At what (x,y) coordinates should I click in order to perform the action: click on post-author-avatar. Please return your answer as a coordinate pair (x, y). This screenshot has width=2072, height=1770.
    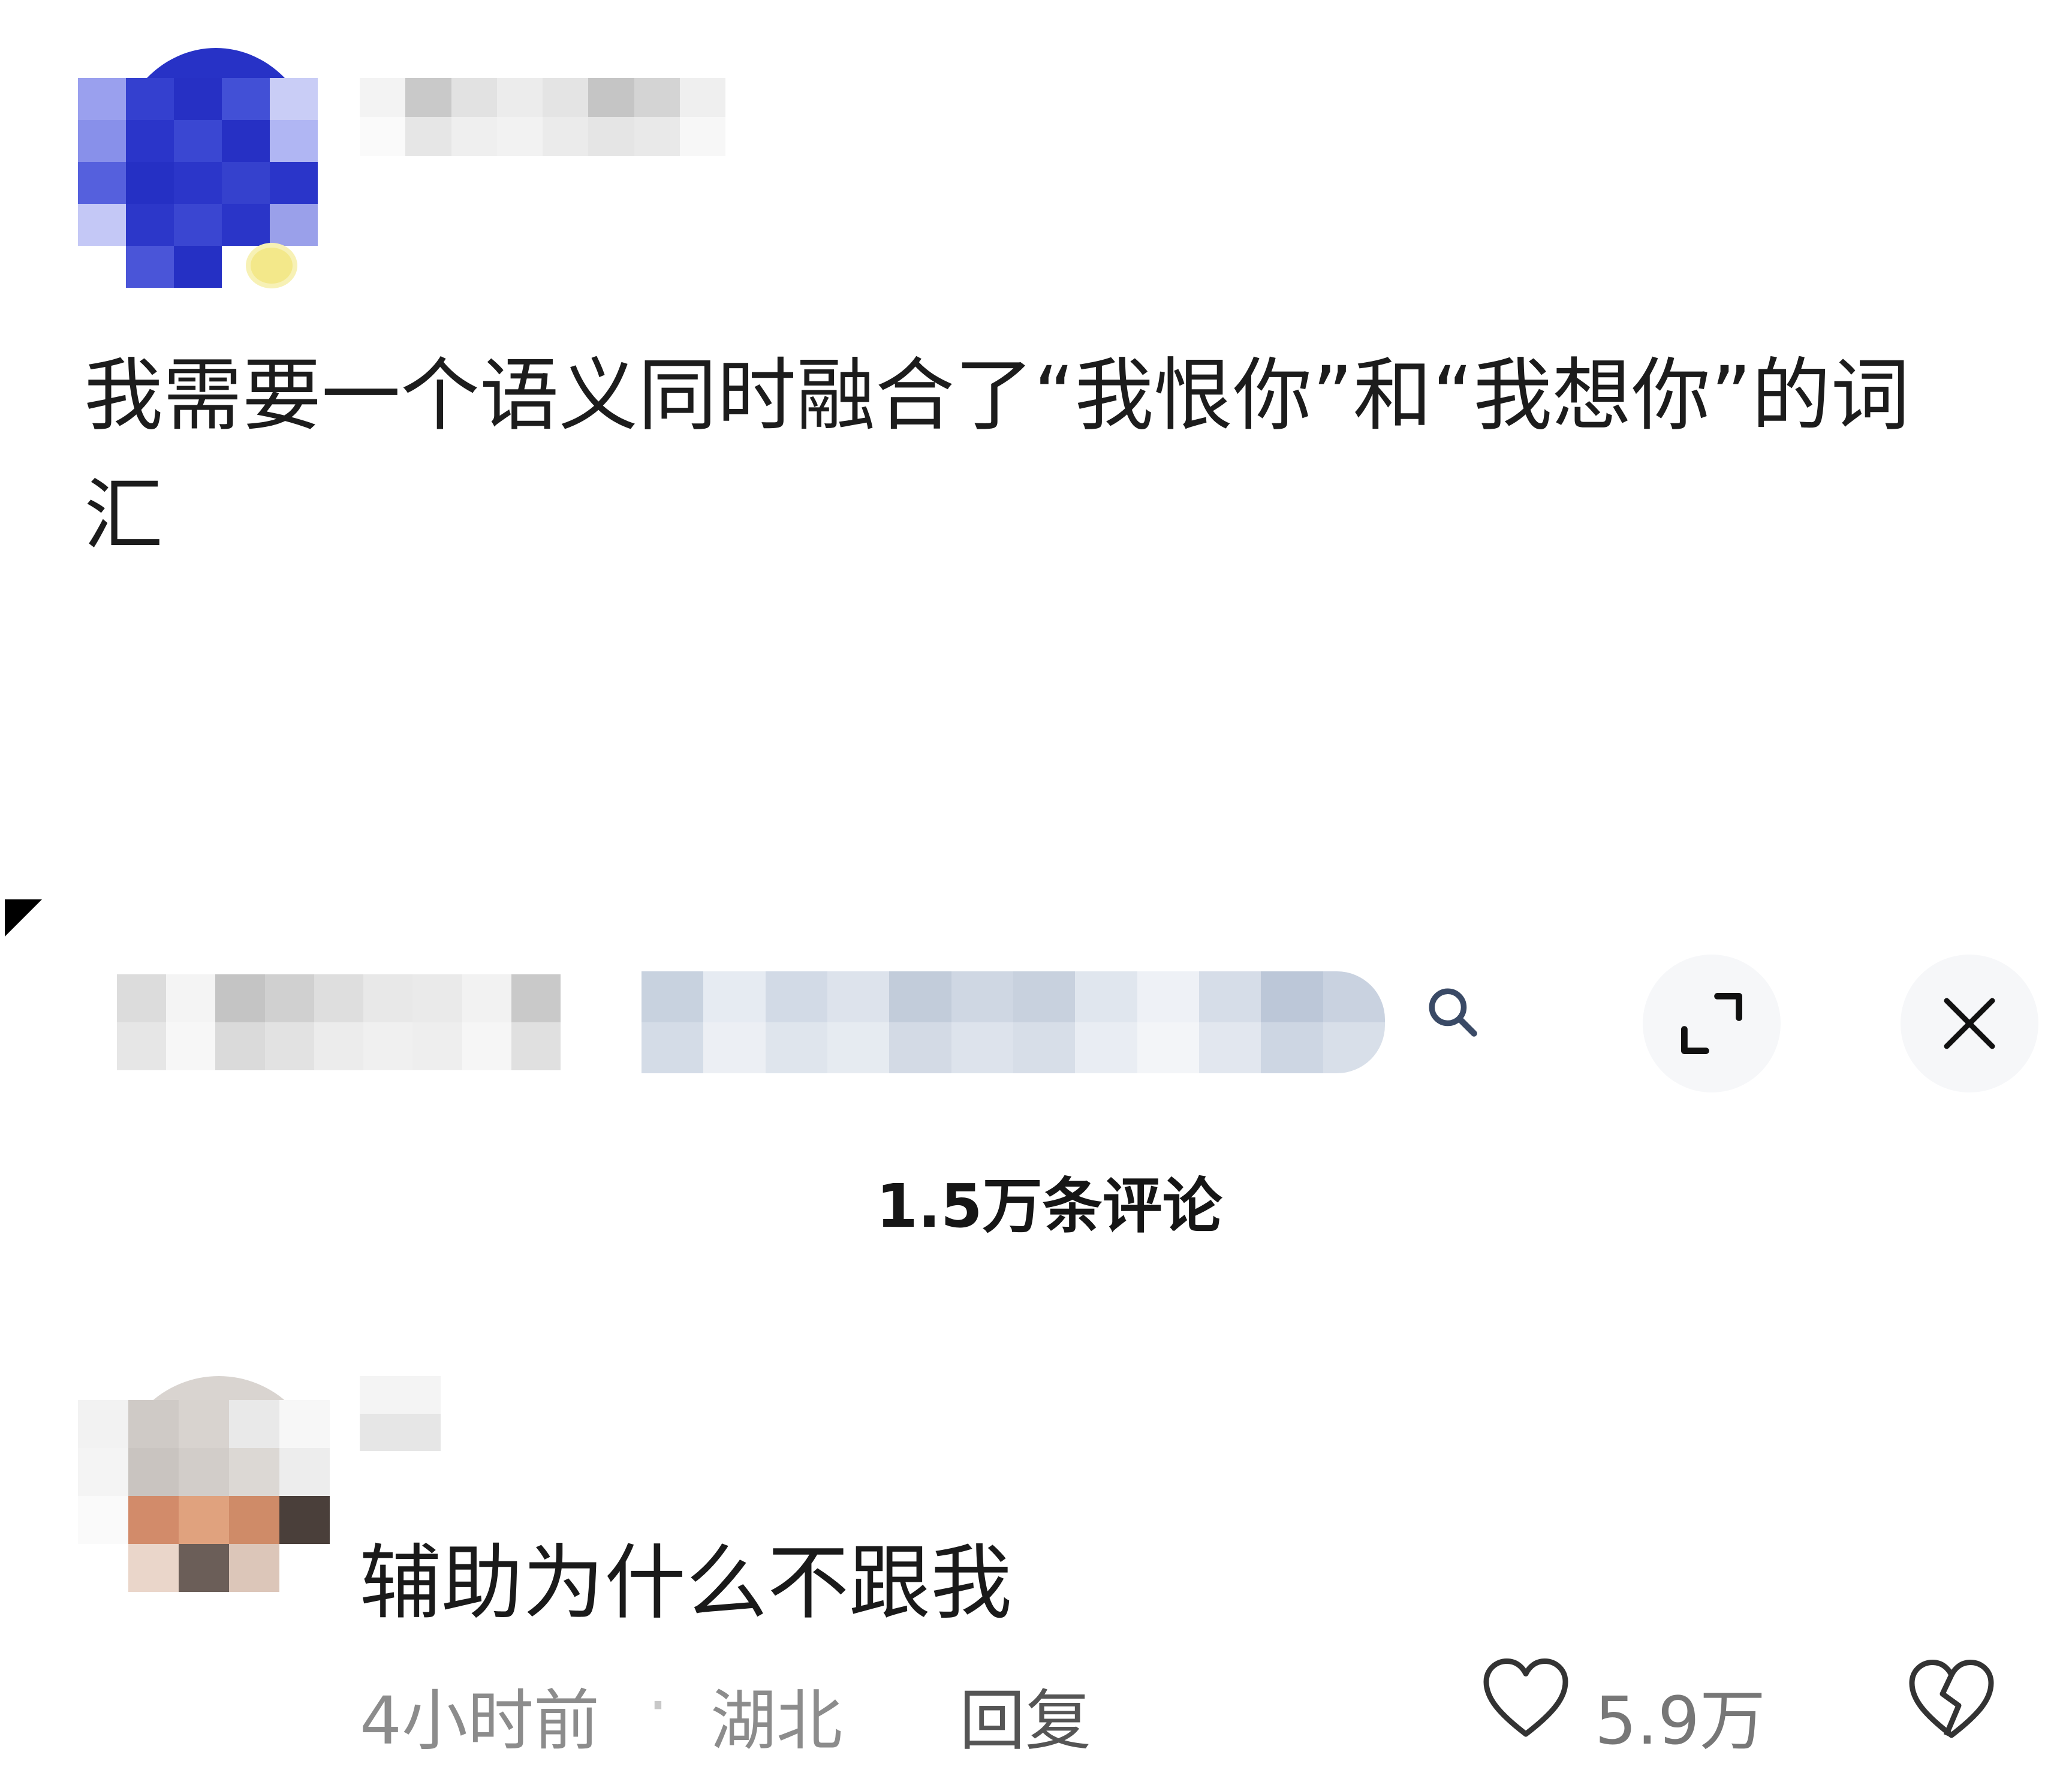
    Looking at the image, I should click on (198, 168).